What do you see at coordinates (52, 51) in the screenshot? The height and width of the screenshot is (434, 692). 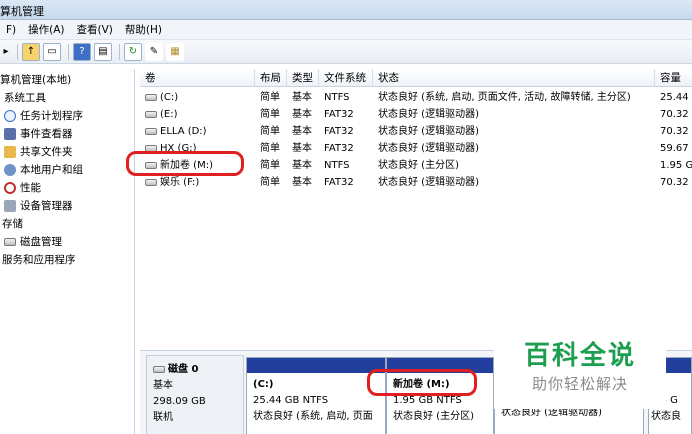 I see `console-icon: ▭` at bounding box center [52, 51].